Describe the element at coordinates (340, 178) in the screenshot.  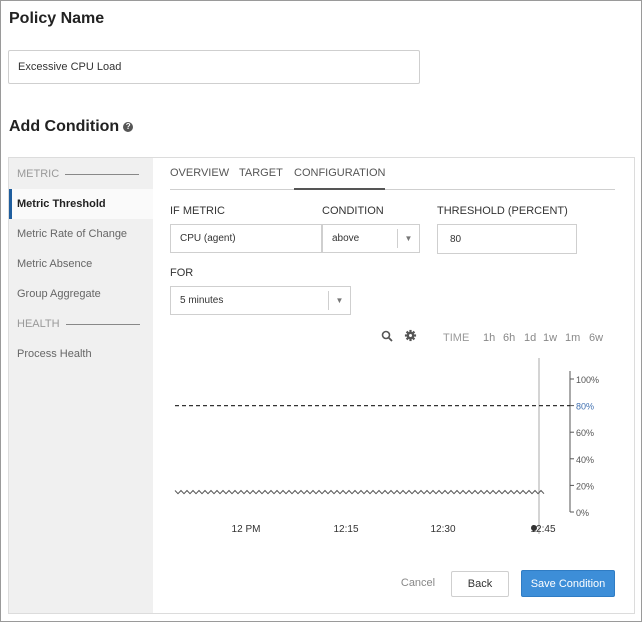
I see `tab-configuration: CONFIGURATION` at that location.